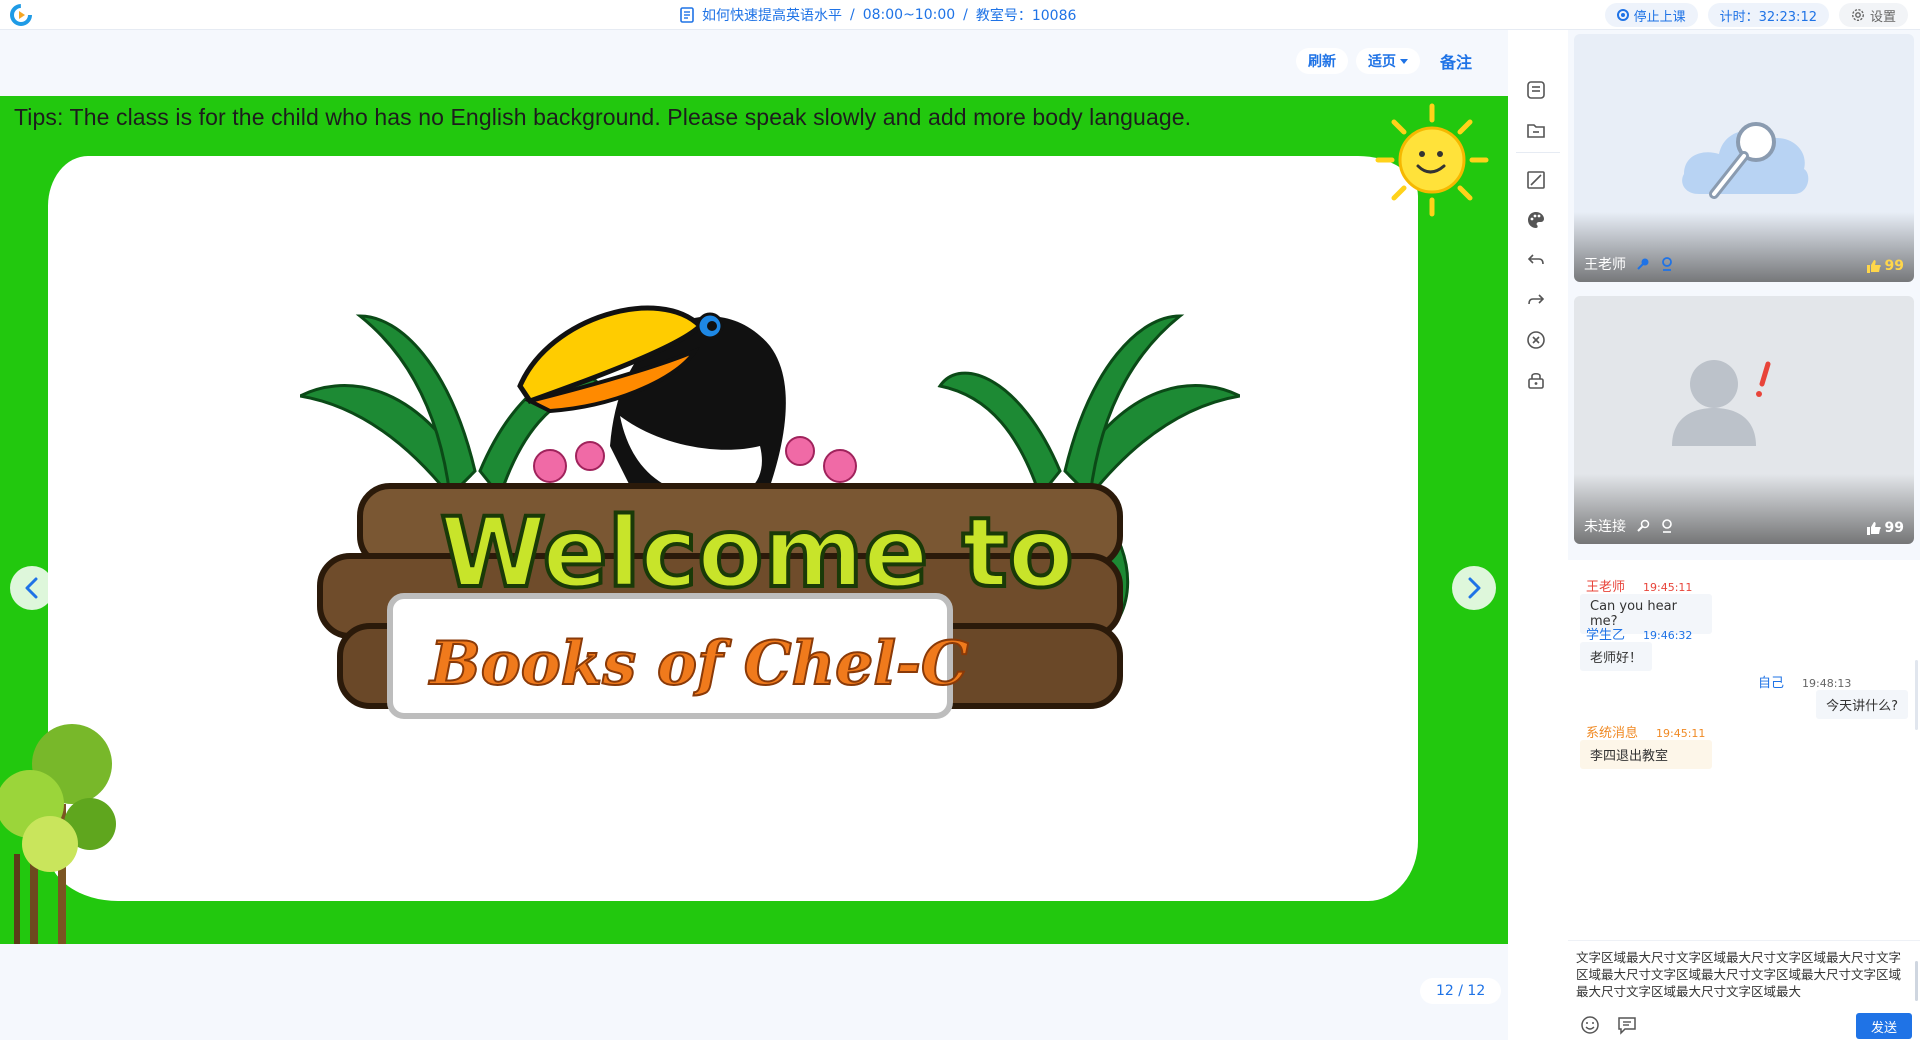 Image resolution: width=1920 pixels, height=1040 pixels. What do you see at coordinates (1916, 981) in the screenshot?
I see `input-scrollbar` at bounding box center [1916, 981].